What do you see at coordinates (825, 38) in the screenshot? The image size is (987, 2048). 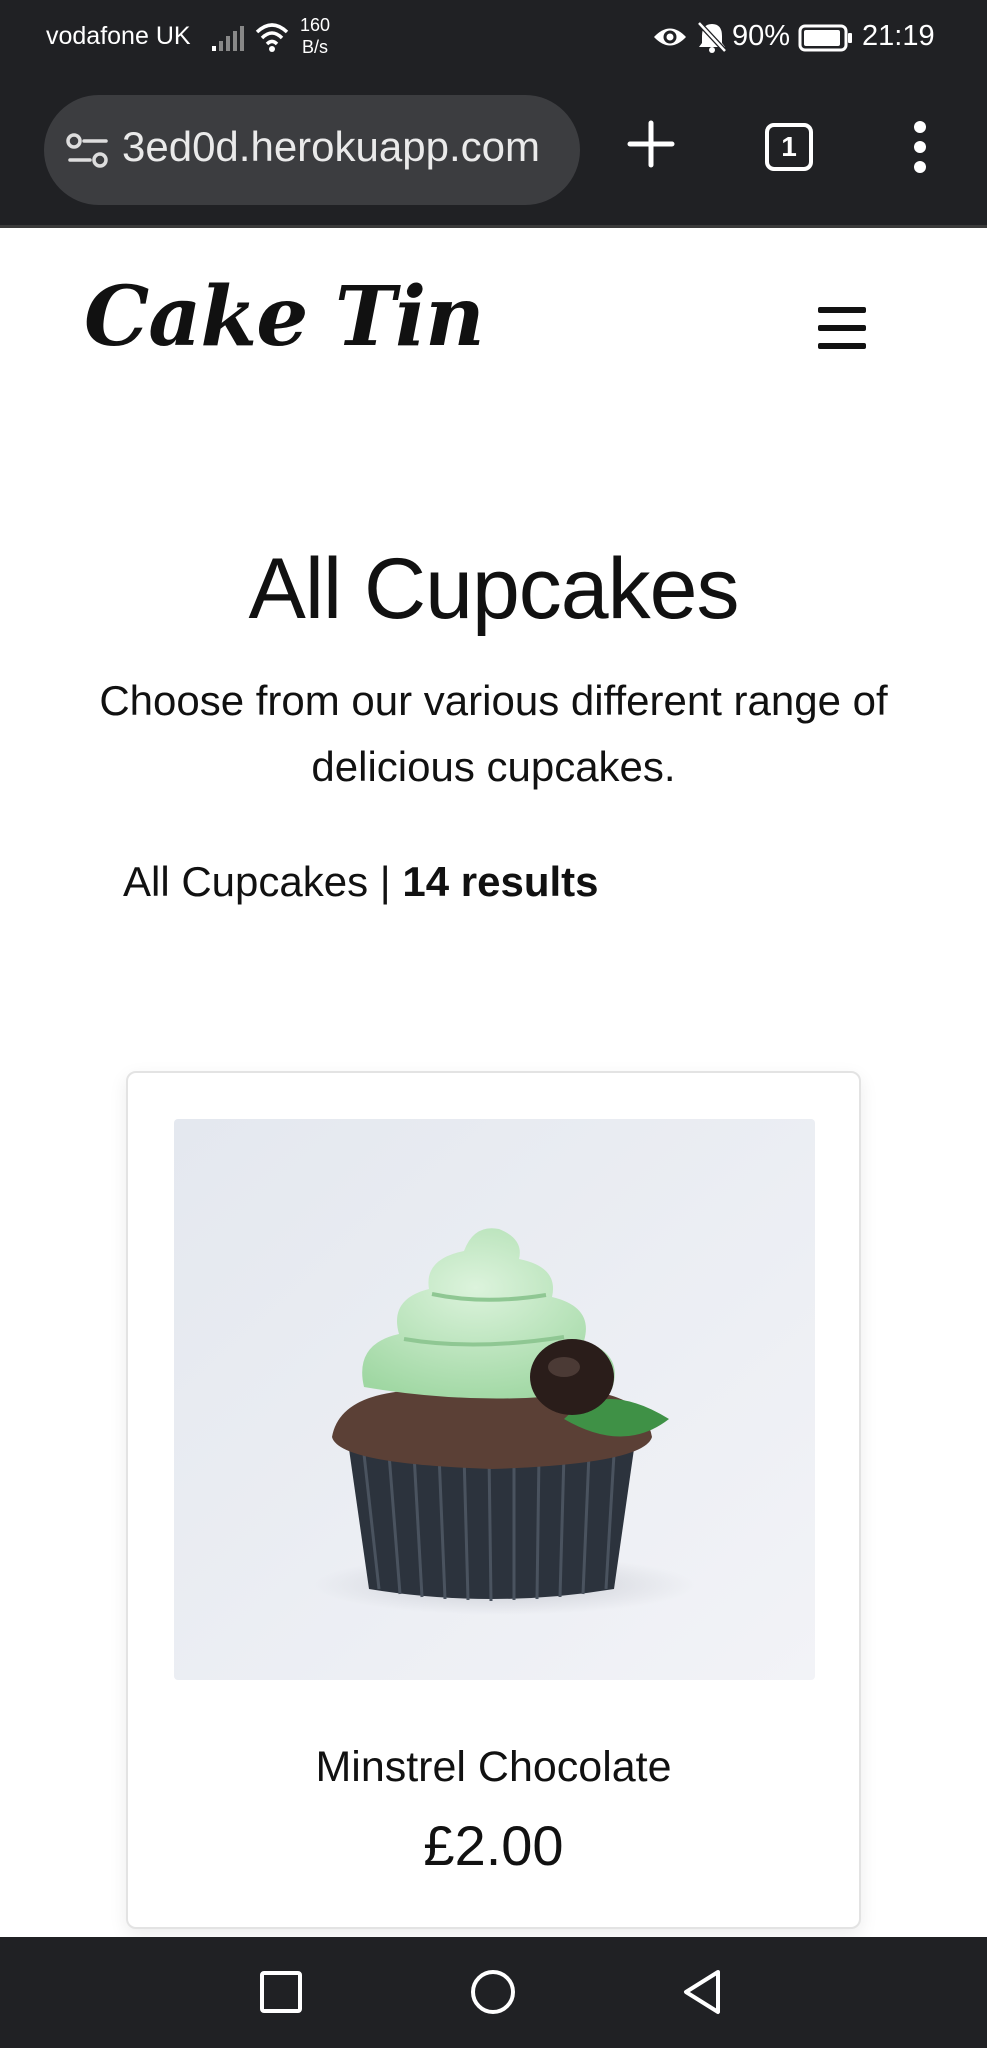 I see `battery-icon` at bounding box center [825, 38].